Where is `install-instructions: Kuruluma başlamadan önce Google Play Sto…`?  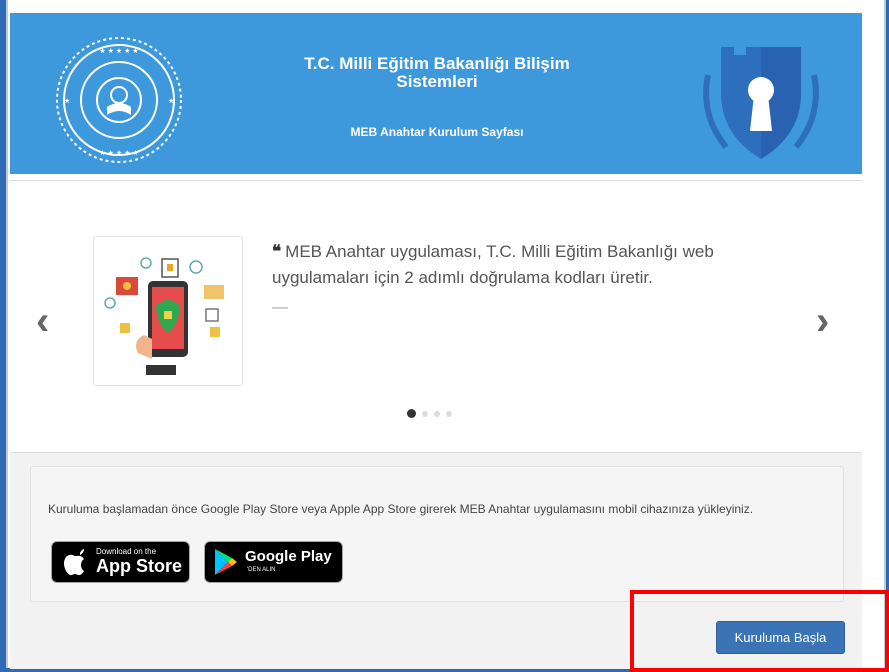 install-instructions: Kuruluma başlamadan önce Google Play Sto… is located at coordinates (401, 509).